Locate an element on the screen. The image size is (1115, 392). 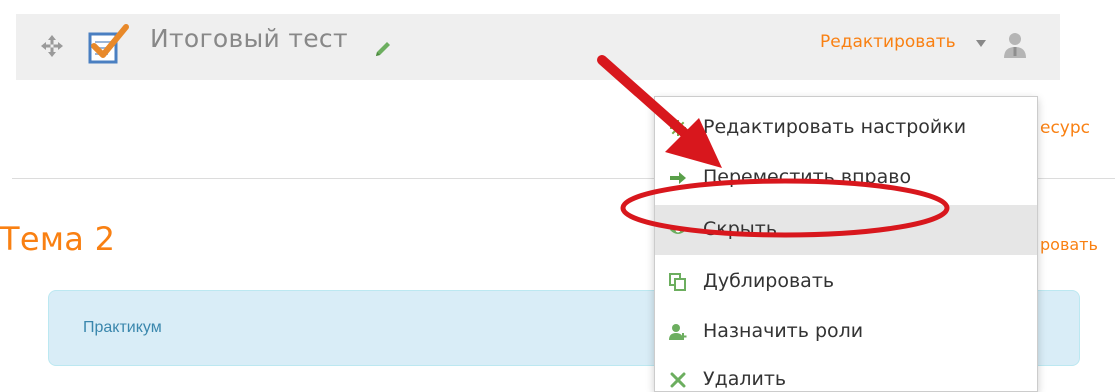
eye-icon is located at coordinates (678, 230).